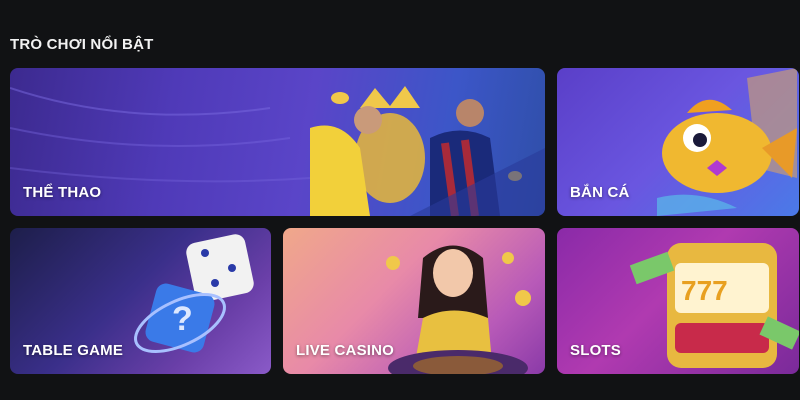 The height and width of the screenshot is (400, 800). I want to click on game-card-fishing: BẮN CÁ, so click(678, 142).